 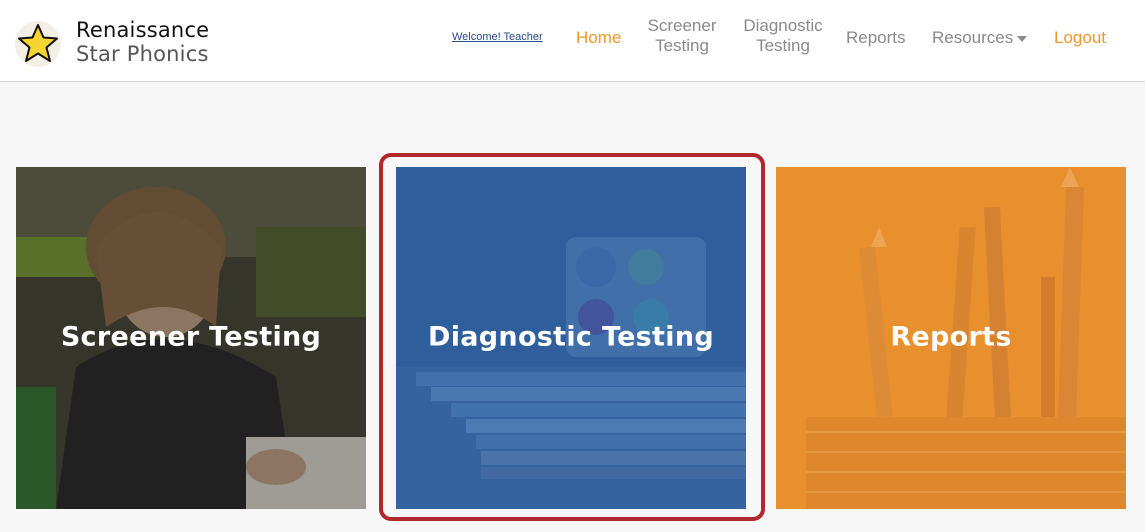 I want to click on nav-resources-label: Resources, so click(x=973, y=37).